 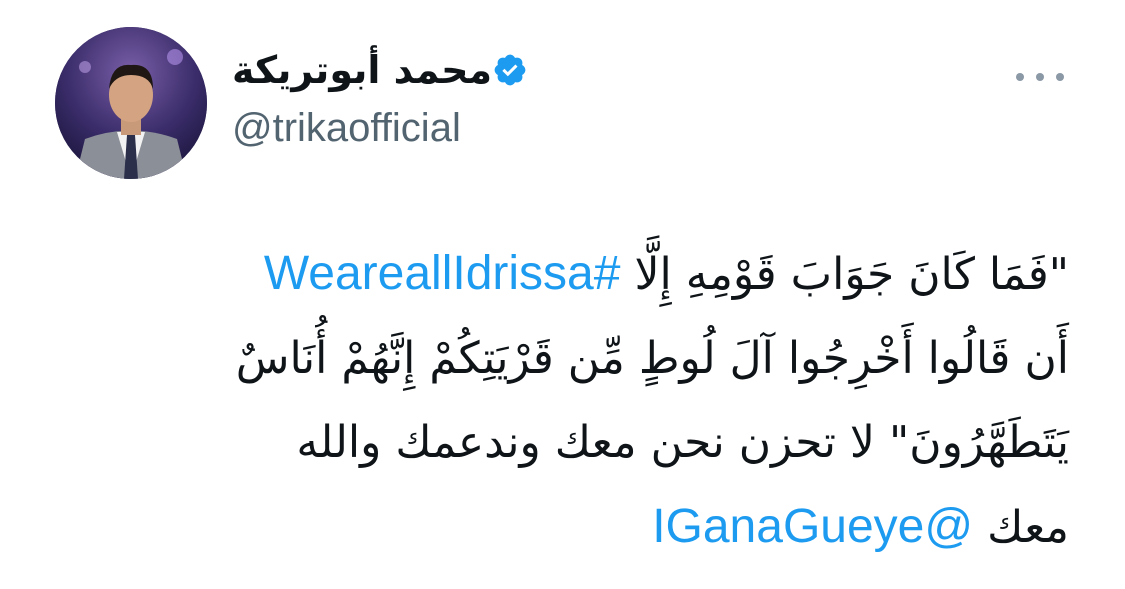 I want to click on more-options-icon, so click(x=1040, y=77).